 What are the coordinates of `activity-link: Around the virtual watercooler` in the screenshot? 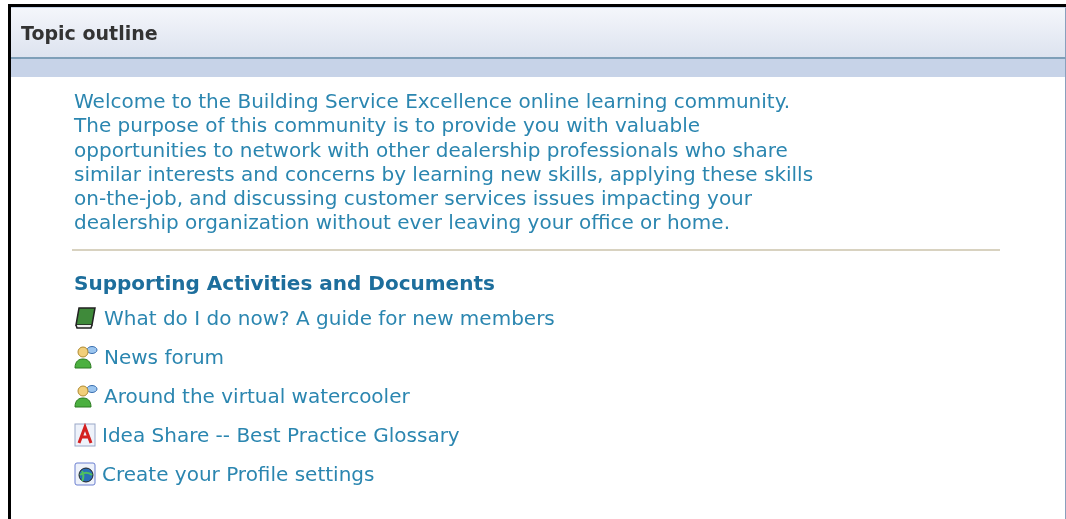 It's located at (257, 396).